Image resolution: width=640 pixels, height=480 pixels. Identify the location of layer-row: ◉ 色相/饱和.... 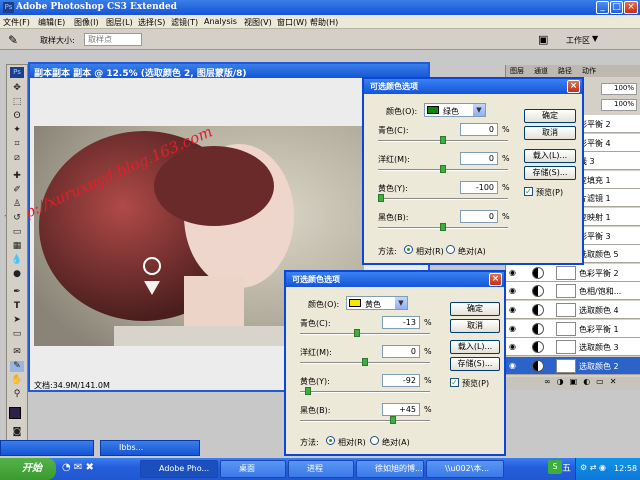
(573, 291).